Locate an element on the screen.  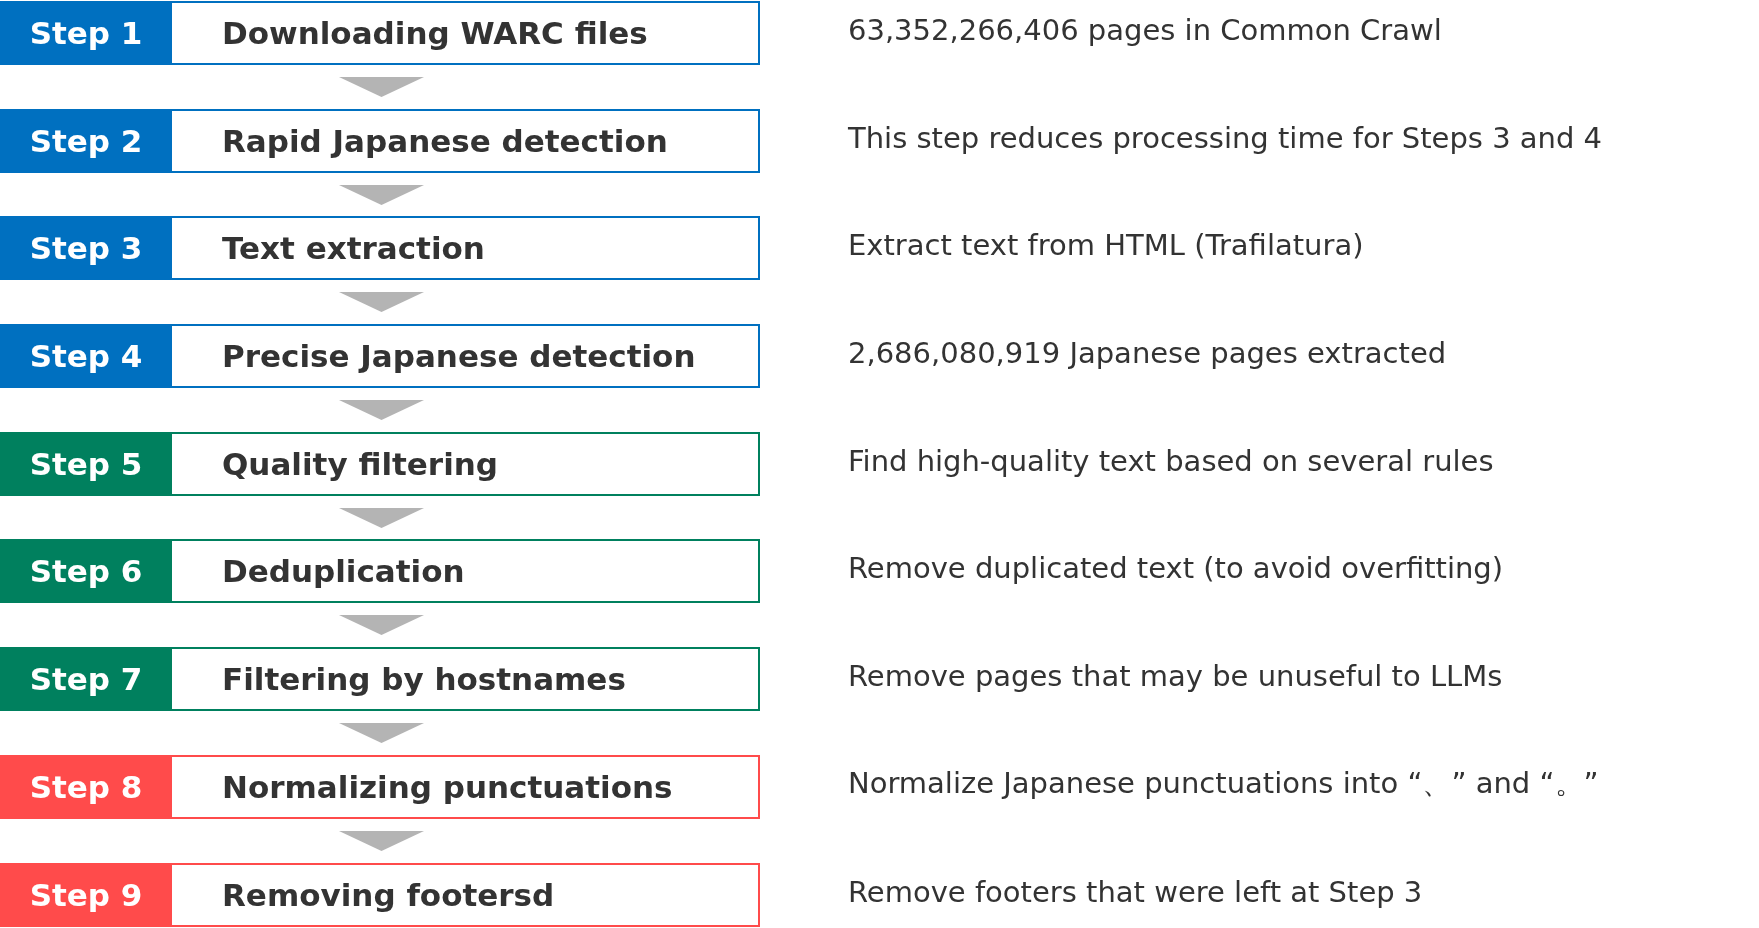
step-note: Normalize Japanese punctuations into “、” and “。” is located at coordinates (1223, 783).